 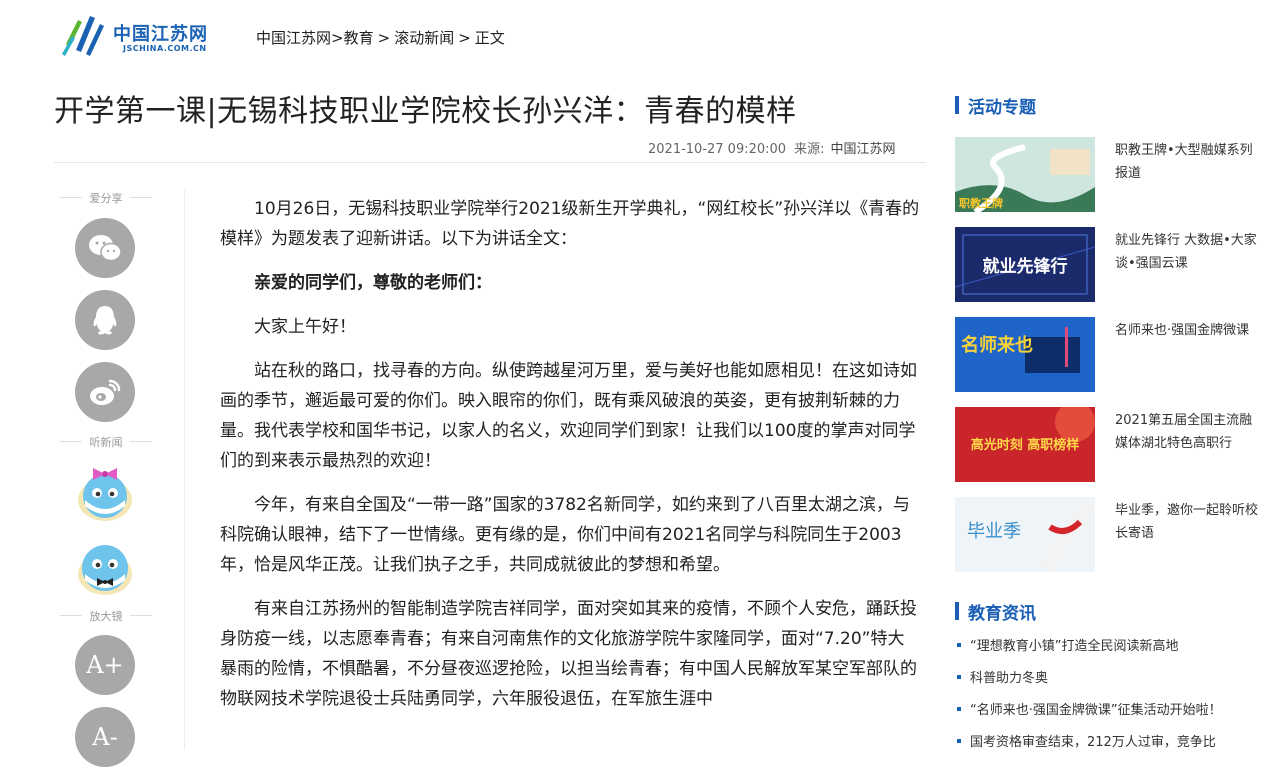 What do you see at coordinates (83, 36) in the screenshot?
I see `logo-mark-icon` at bounding box center [83, 36].